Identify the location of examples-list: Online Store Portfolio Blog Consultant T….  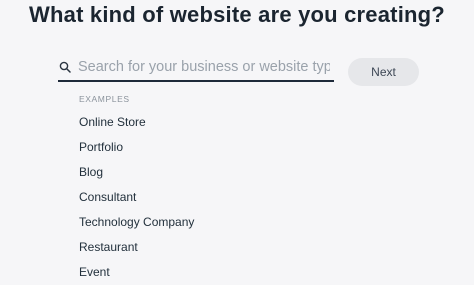
(136, 197).